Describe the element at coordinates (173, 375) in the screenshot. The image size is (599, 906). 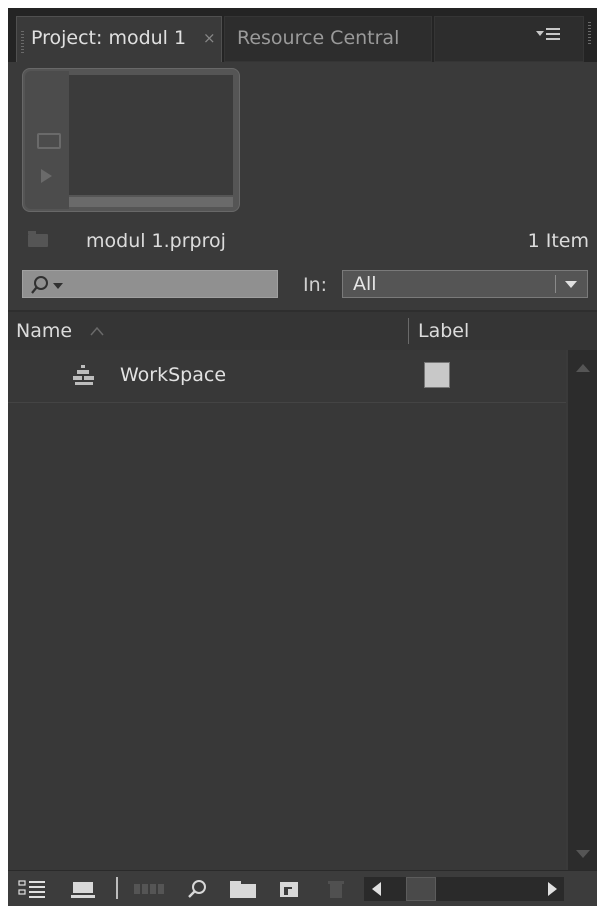
I see `item-name: WorkSpace` at that location.